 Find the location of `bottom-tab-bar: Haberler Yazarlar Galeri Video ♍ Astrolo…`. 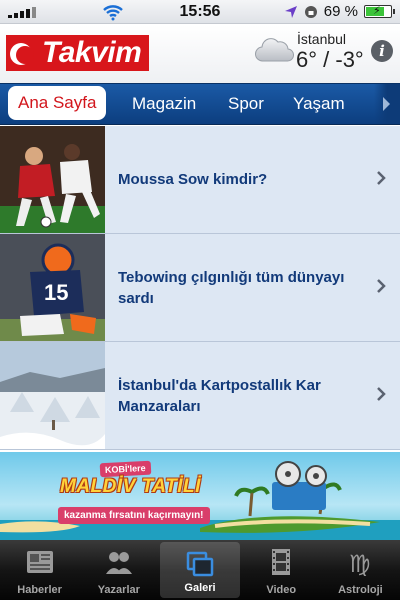

bottom-tab-bar: Haberler Yazarlar Galeri Video ♍ Astrolo… is located at coordinates (200, 570).